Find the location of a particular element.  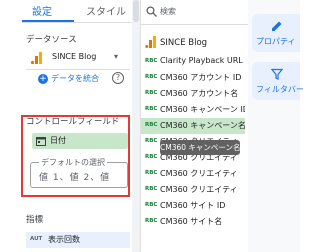

calendar-icon is located at coordinates (41, 141).